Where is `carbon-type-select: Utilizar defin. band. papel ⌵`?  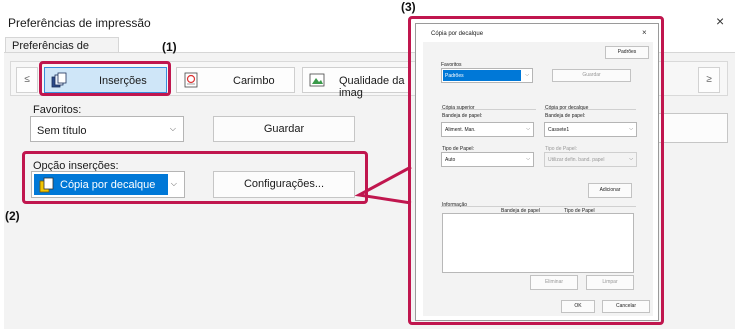
carbon-type-select: Utilizar defin. band. papel ⌵ is located at coordinates (590, 159).